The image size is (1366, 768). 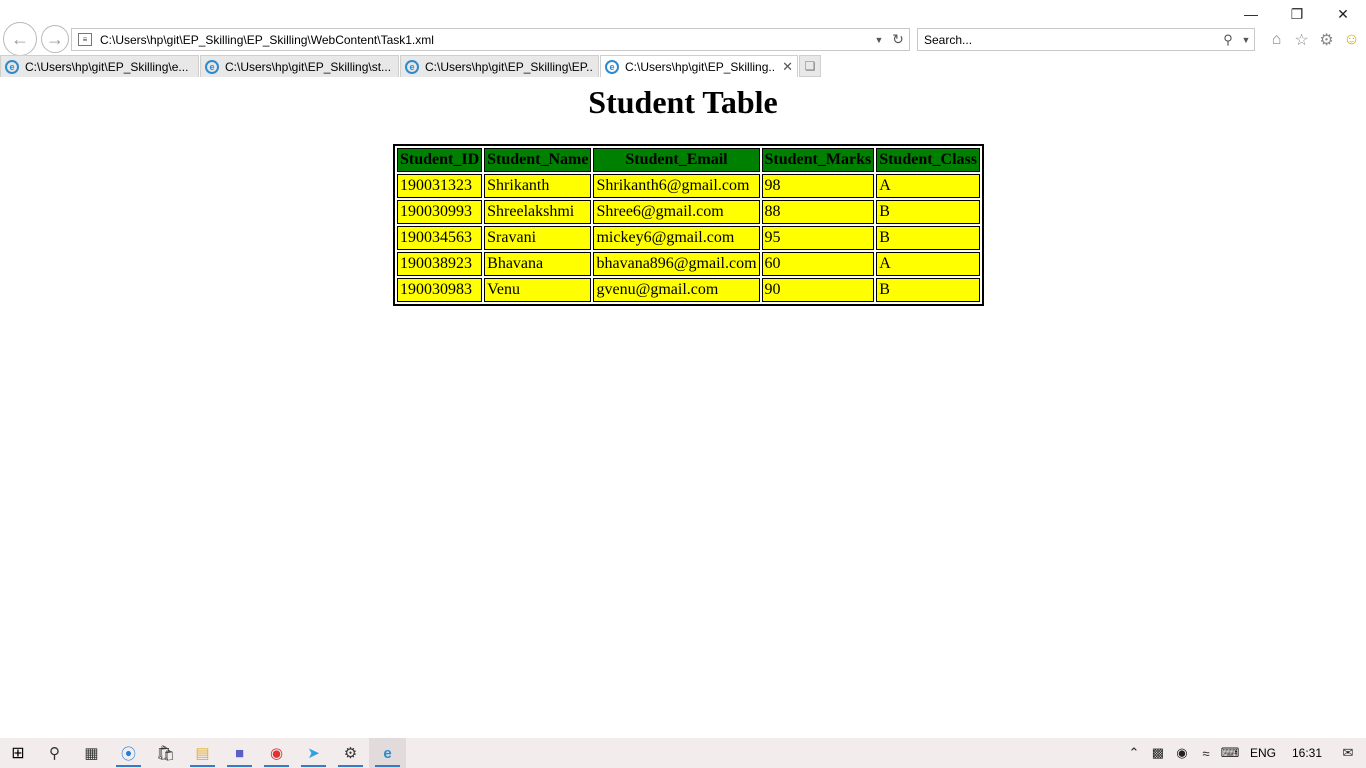 I want to click on cell-id: 190034563, so click(x=440, y=238).